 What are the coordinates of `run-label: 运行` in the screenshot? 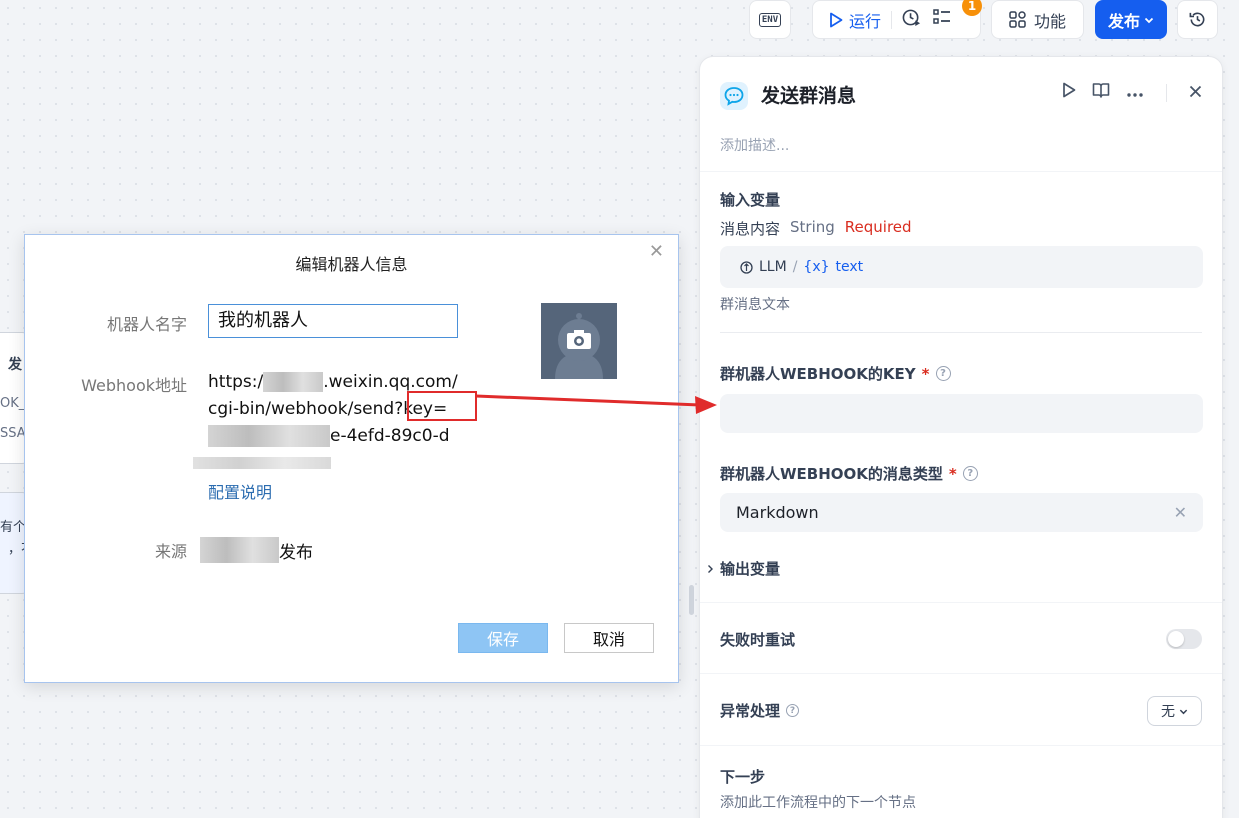 It's located at (865, 21).